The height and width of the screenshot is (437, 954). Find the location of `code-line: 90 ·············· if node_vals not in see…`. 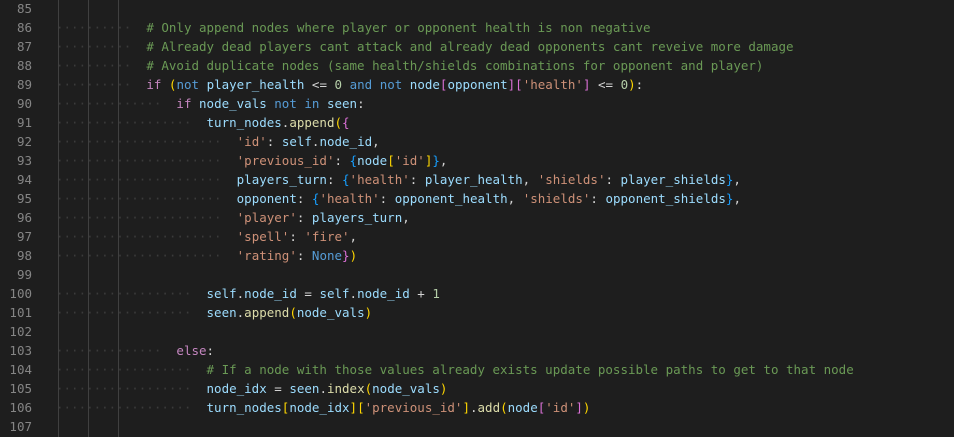

code-line: 90 ·············· if node_vals not in see… is located at coordinates (477, 103).